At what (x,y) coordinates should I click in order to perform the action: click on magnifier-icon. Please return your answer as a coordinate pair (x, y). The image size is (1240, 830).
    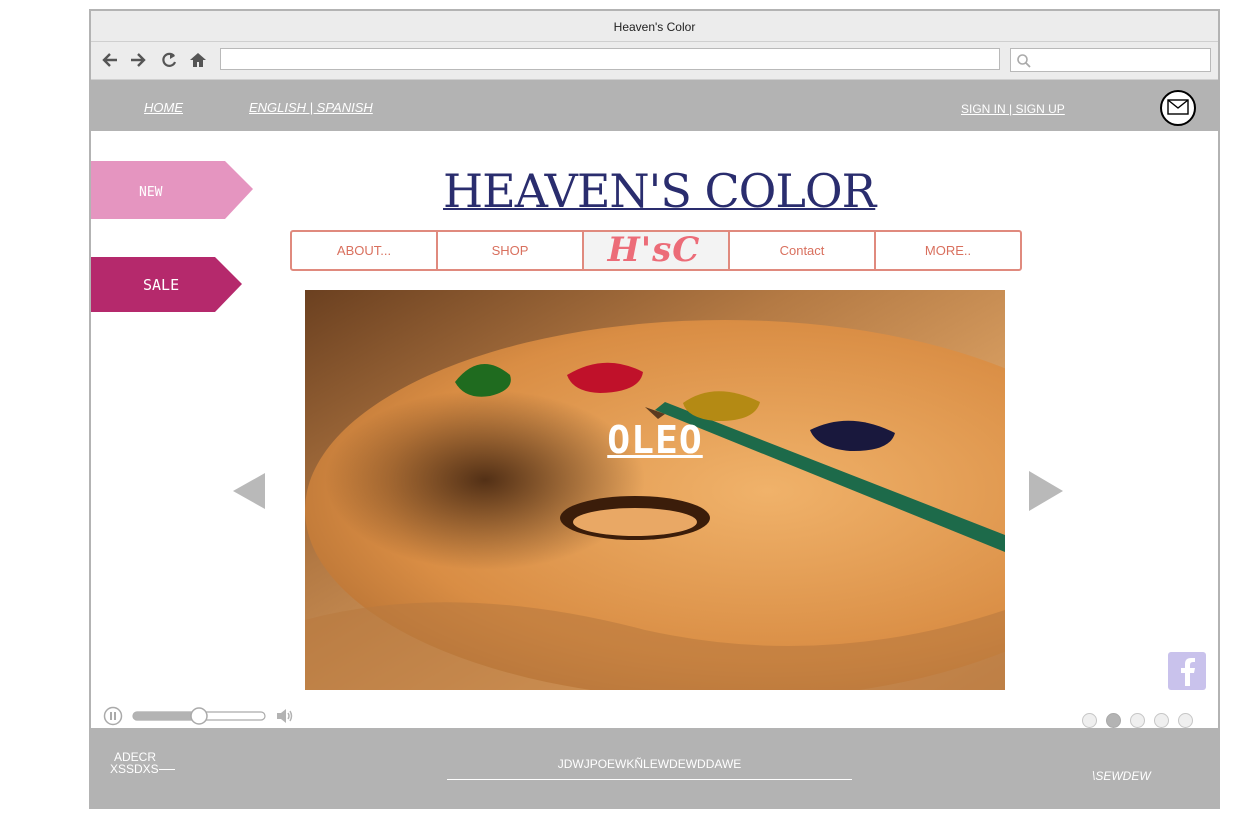
    Looking at the image, I should click on (1024, 61).